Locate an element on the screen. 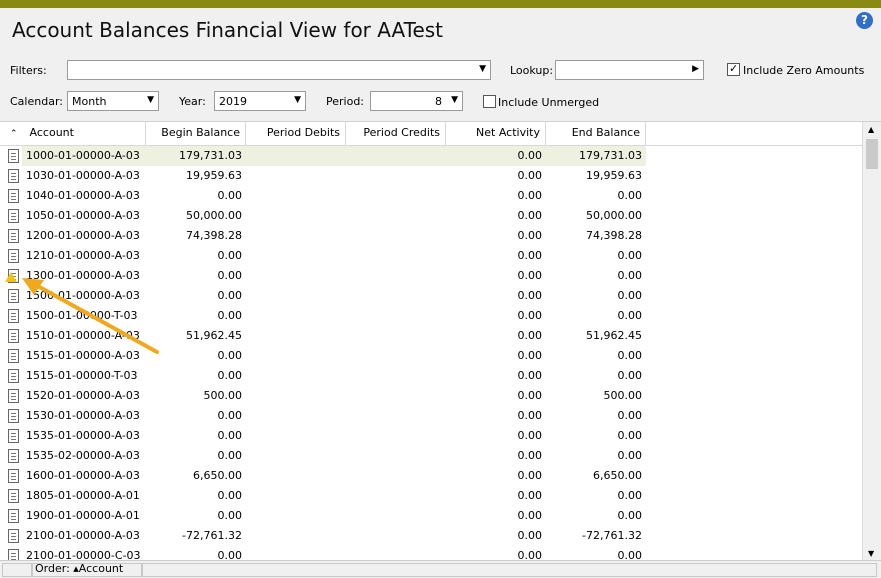  table-row: 1300-01-00000-A-03 0.00 0.00 0.00 is located at coordinates (431, 276).